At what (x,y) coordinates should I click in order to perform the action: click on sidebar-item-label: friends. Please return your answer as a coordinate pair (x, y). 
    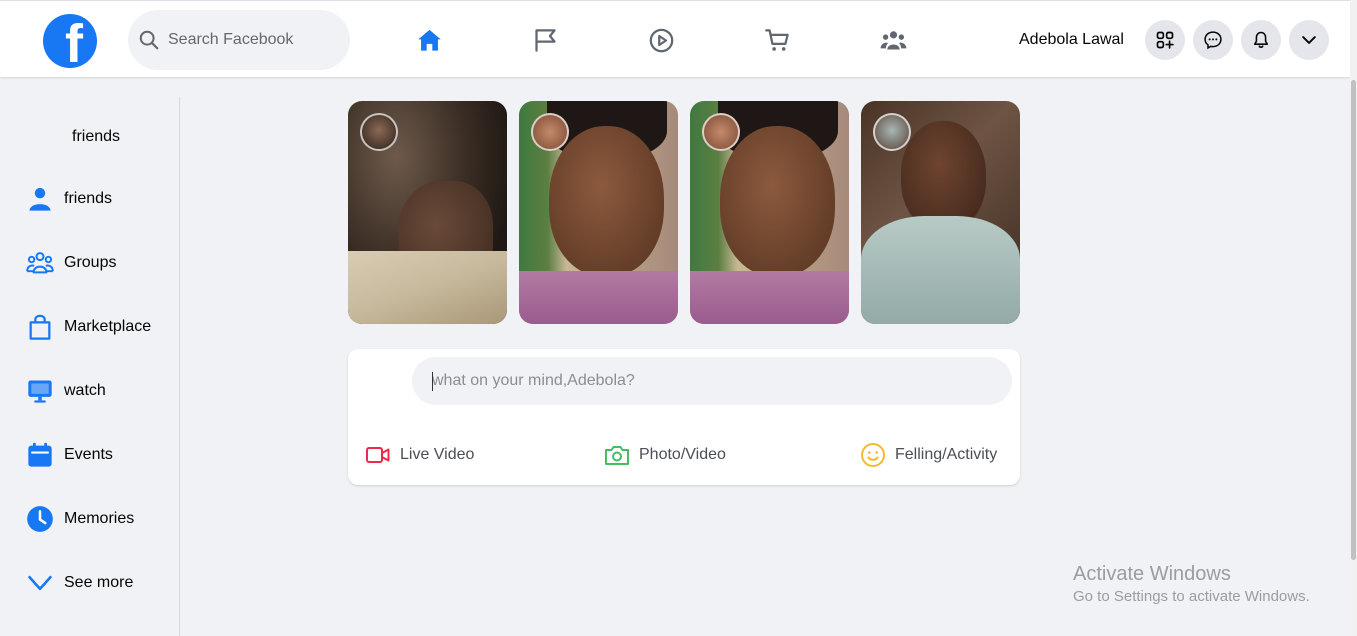
    Looking at the image, I should click on (88, 198).